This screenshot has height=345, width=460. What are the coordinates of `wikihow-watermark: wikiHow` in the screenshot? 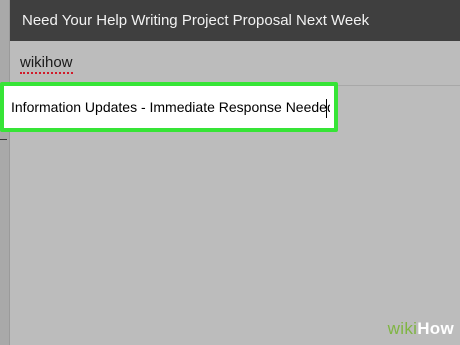 It's located at (421, 329).